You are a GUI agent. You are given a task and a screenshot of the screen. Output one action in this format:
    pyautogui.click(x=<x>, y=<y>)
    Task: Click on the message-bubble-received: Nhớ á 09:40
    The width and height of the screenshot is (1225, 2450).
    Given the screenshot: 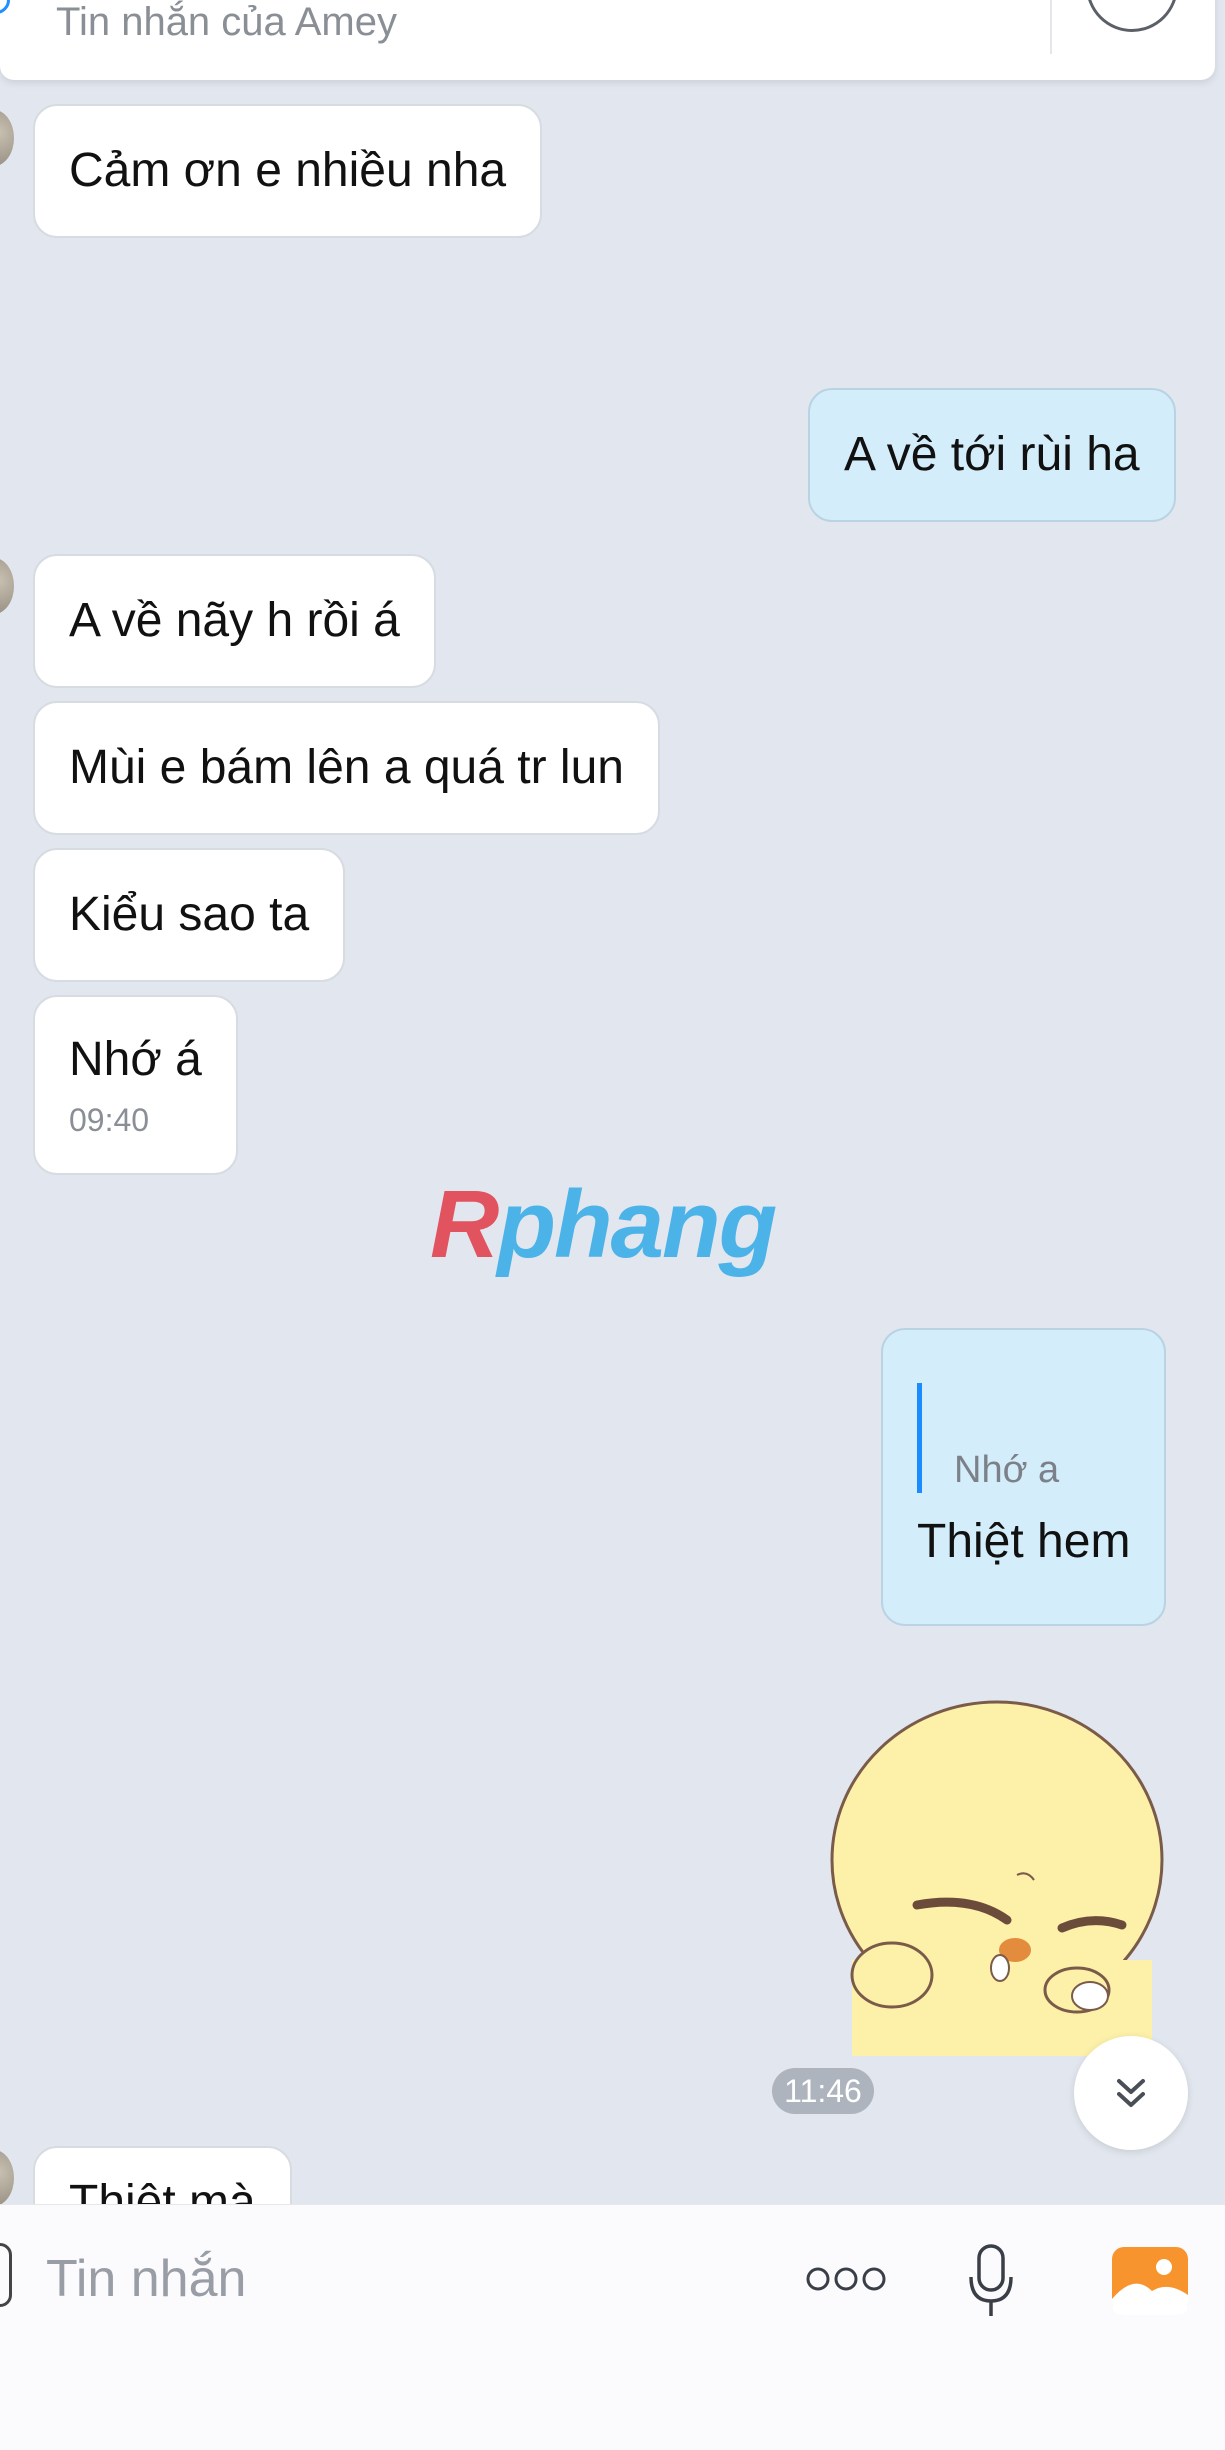 What is the action you would take?
    pyautogui.click(x=135, y=1085)
    